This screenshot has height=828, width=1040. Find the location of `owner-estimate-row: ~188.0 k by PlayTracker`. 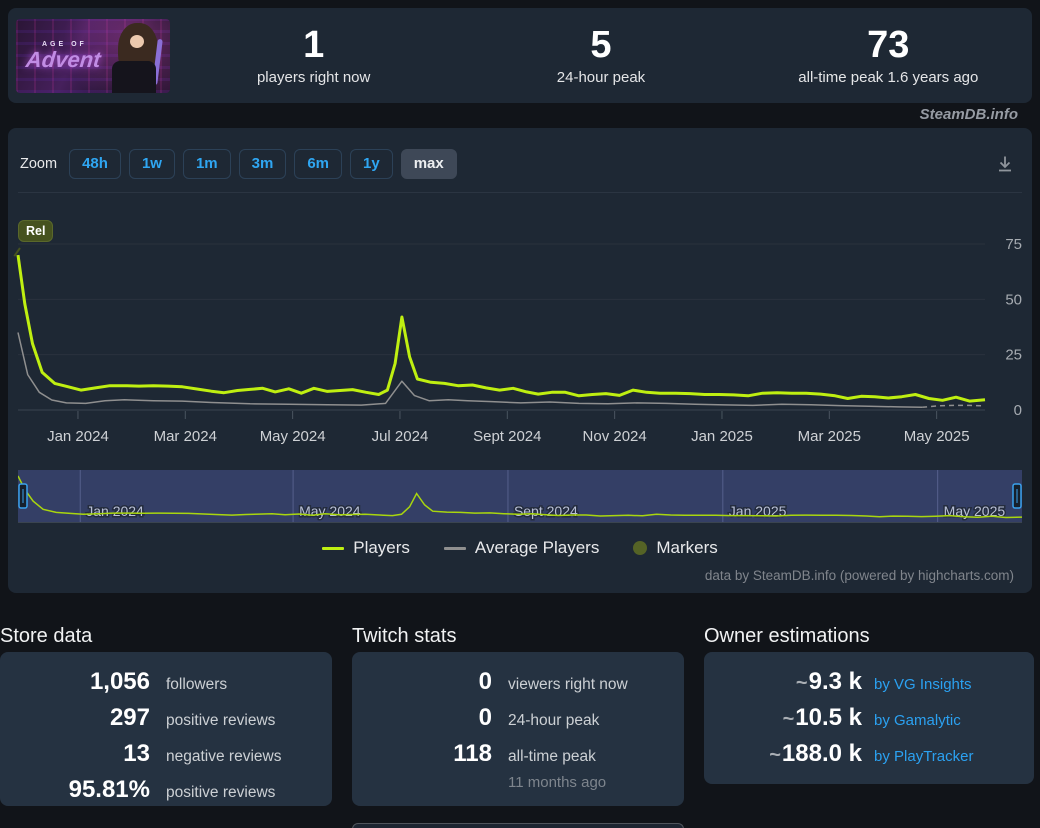

owner-estimate-row: ~188.0 k by PlayTracker is located at coordinates (863, 754).